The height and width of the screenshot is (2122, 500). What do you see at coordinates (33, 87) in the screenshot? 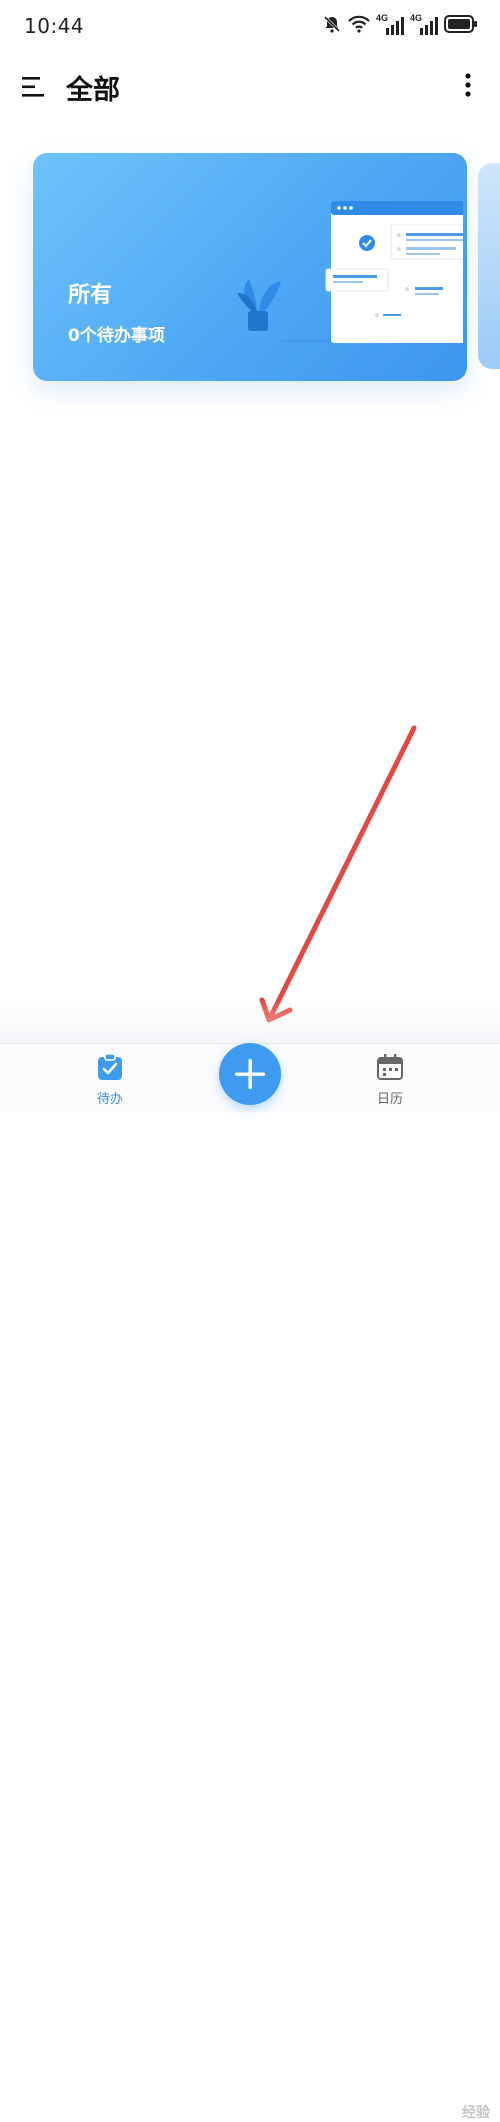
I see `hamburger-icon` at bounding box center [33, 87].